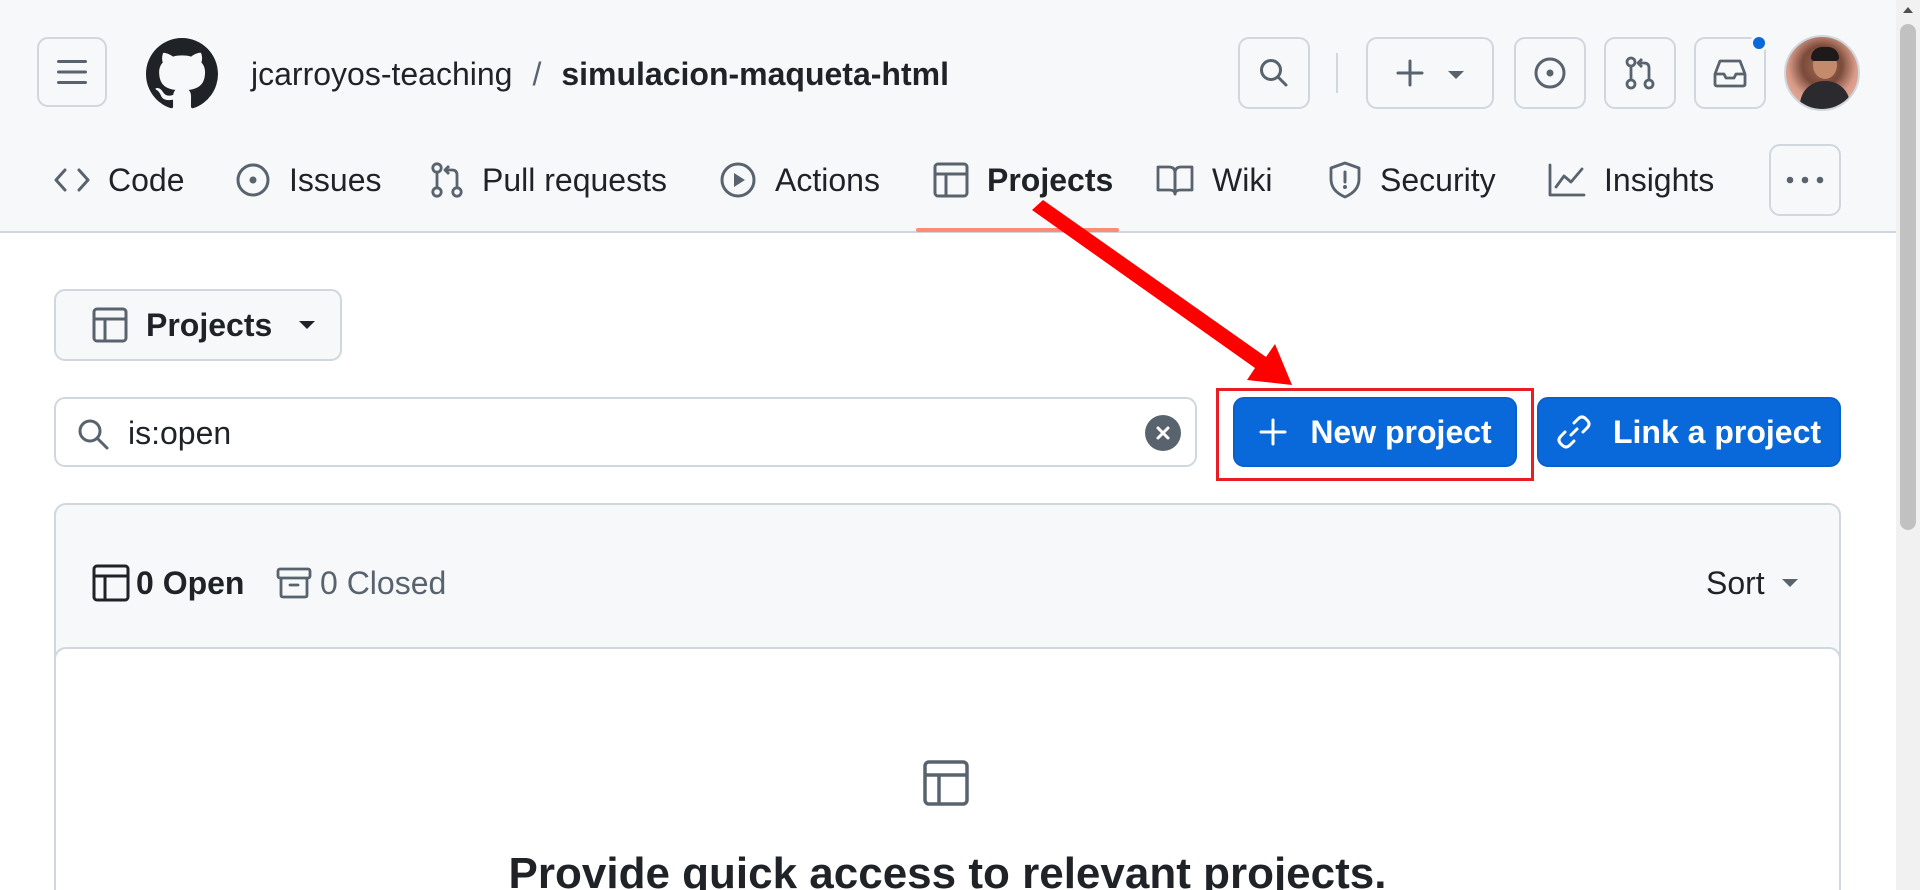  Describe the element at coordinates (1017, 230) in the screenshot. I see `selected-tab-indicator` at that location.